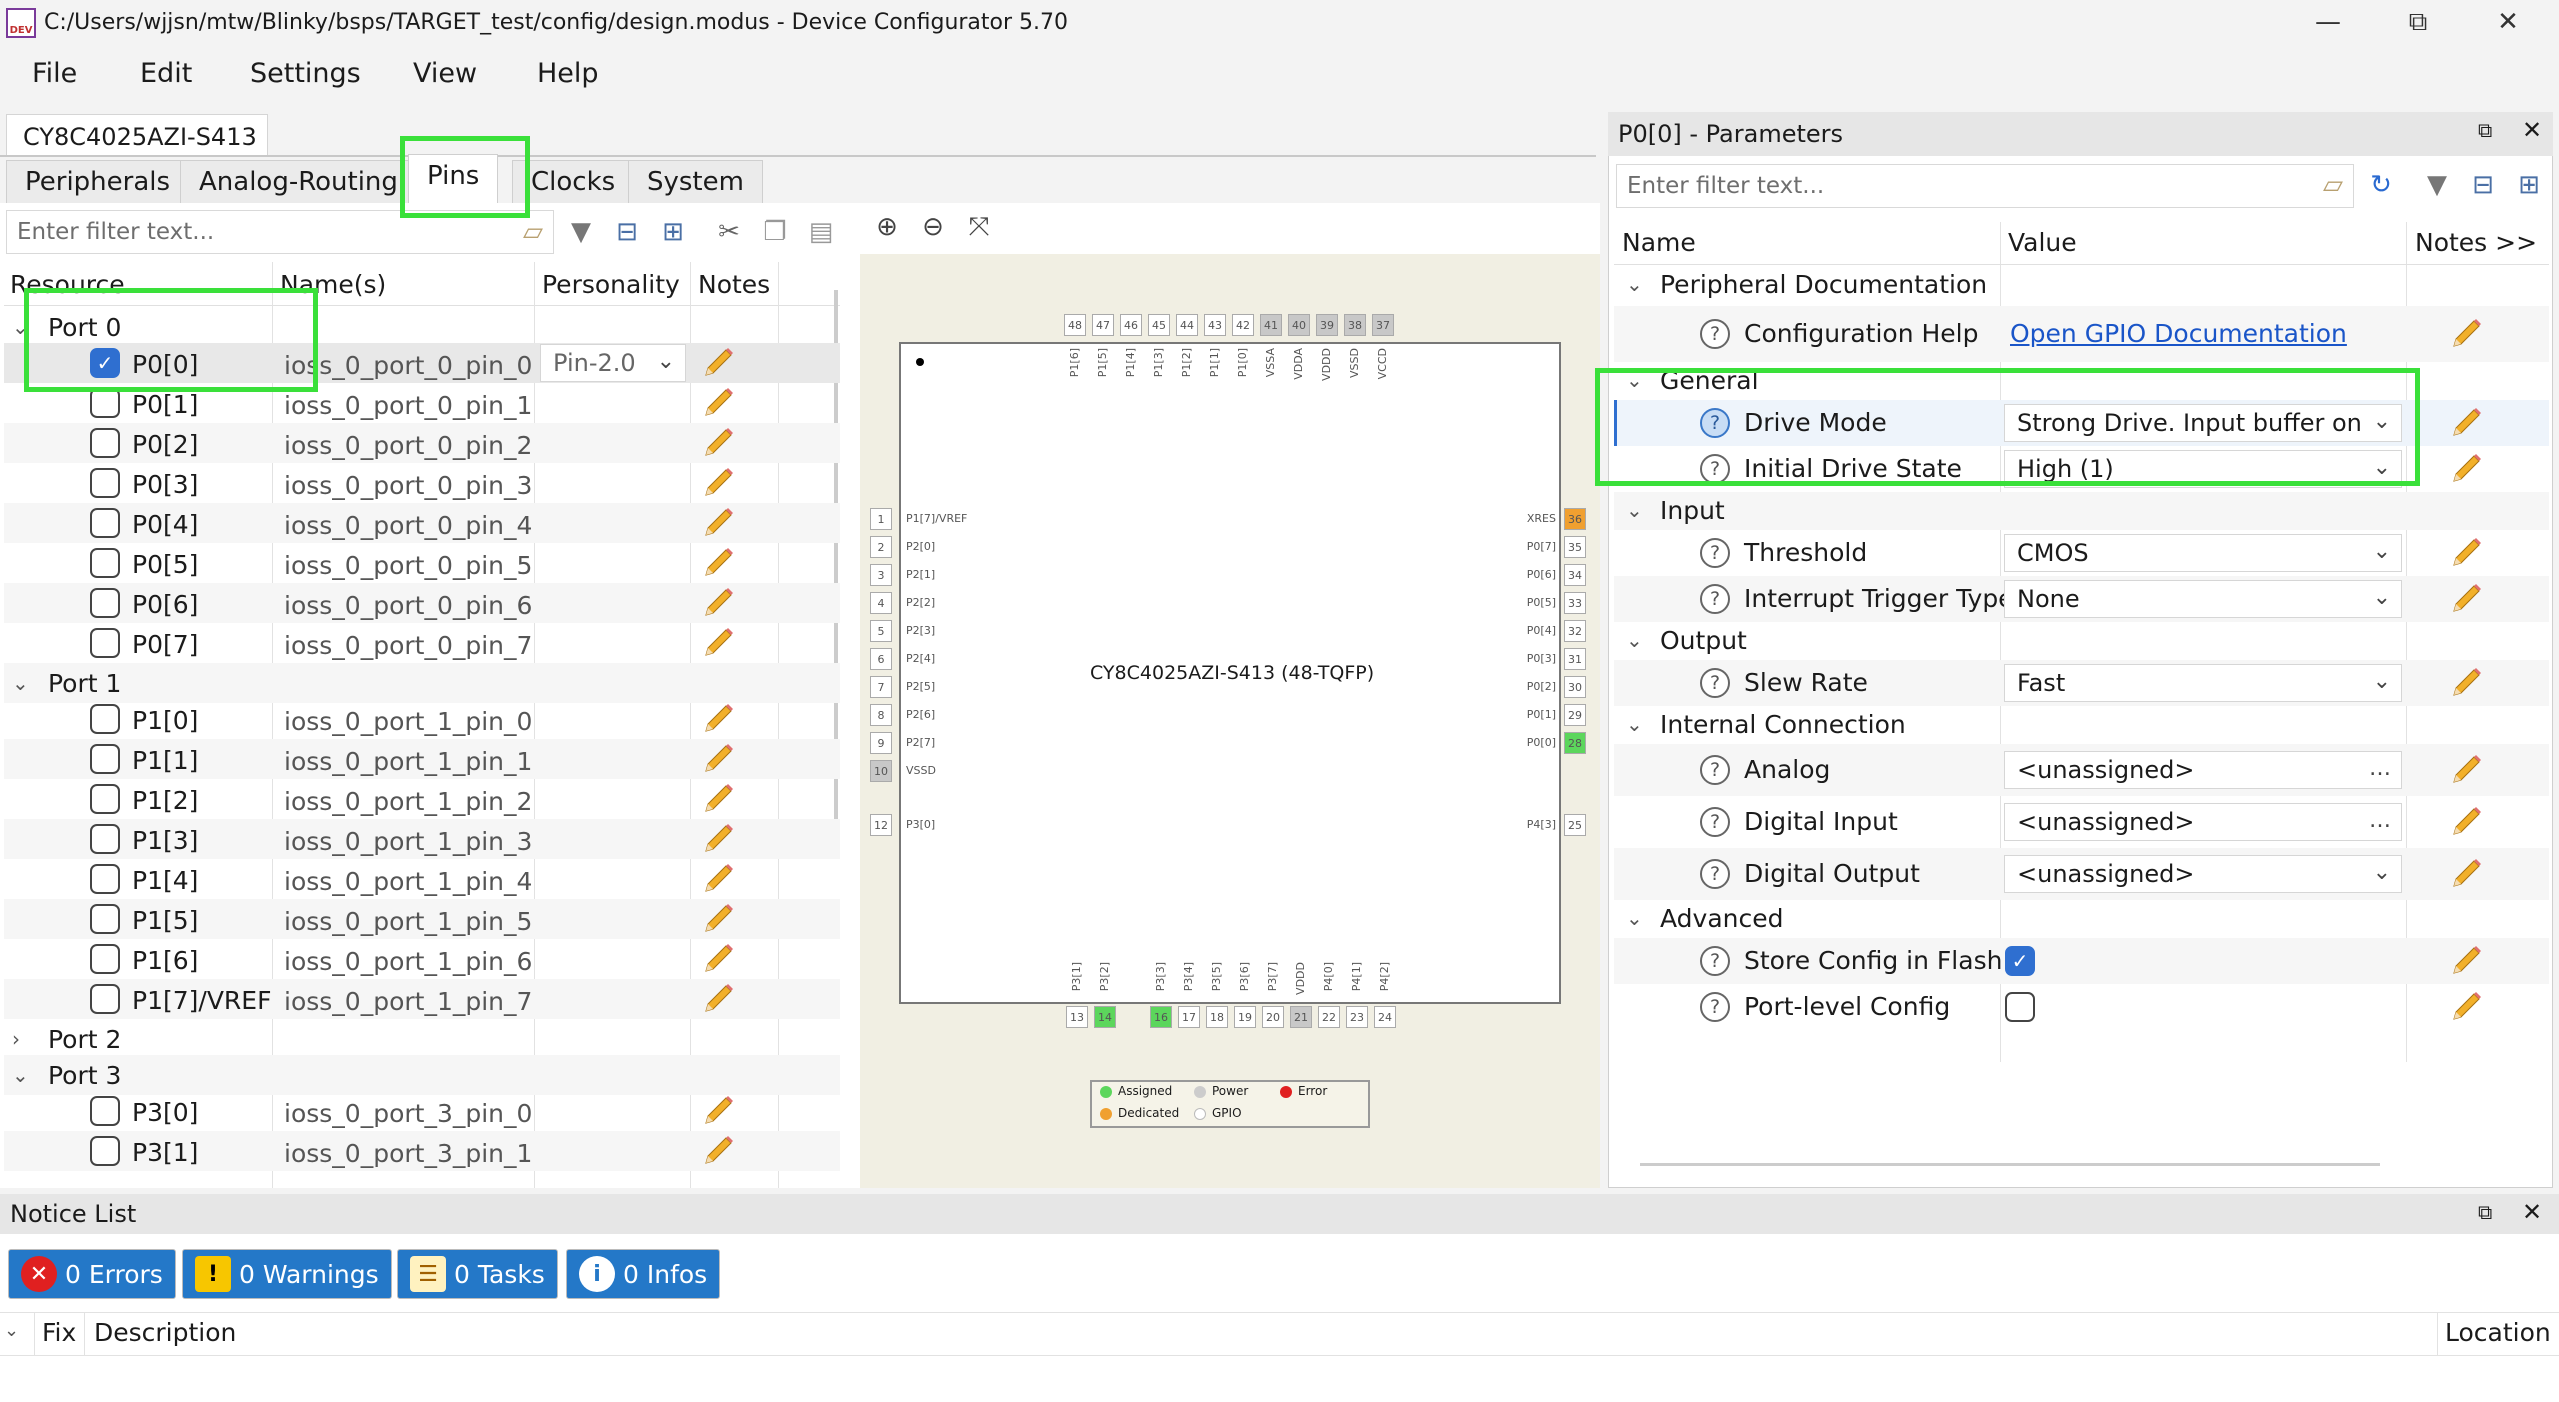  What do you see at coordinates (1327, 325) in the screenshot?
I see `chip-pin-39: 39` at bounding box center [1327, 325].